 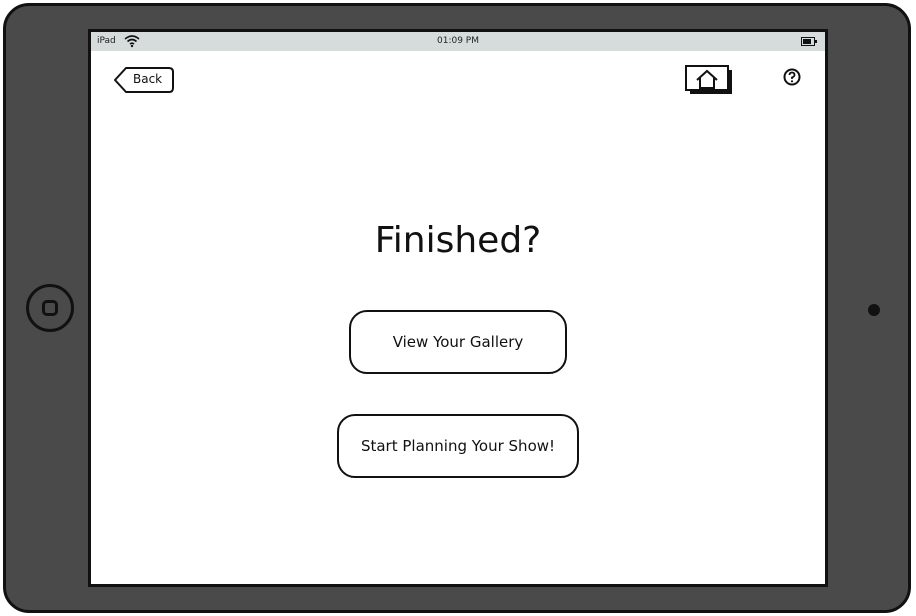 What do you see at coordinates (148, 79) in the screenshot?
I see `back-button-label: Back` at bounding box center [148, 79].